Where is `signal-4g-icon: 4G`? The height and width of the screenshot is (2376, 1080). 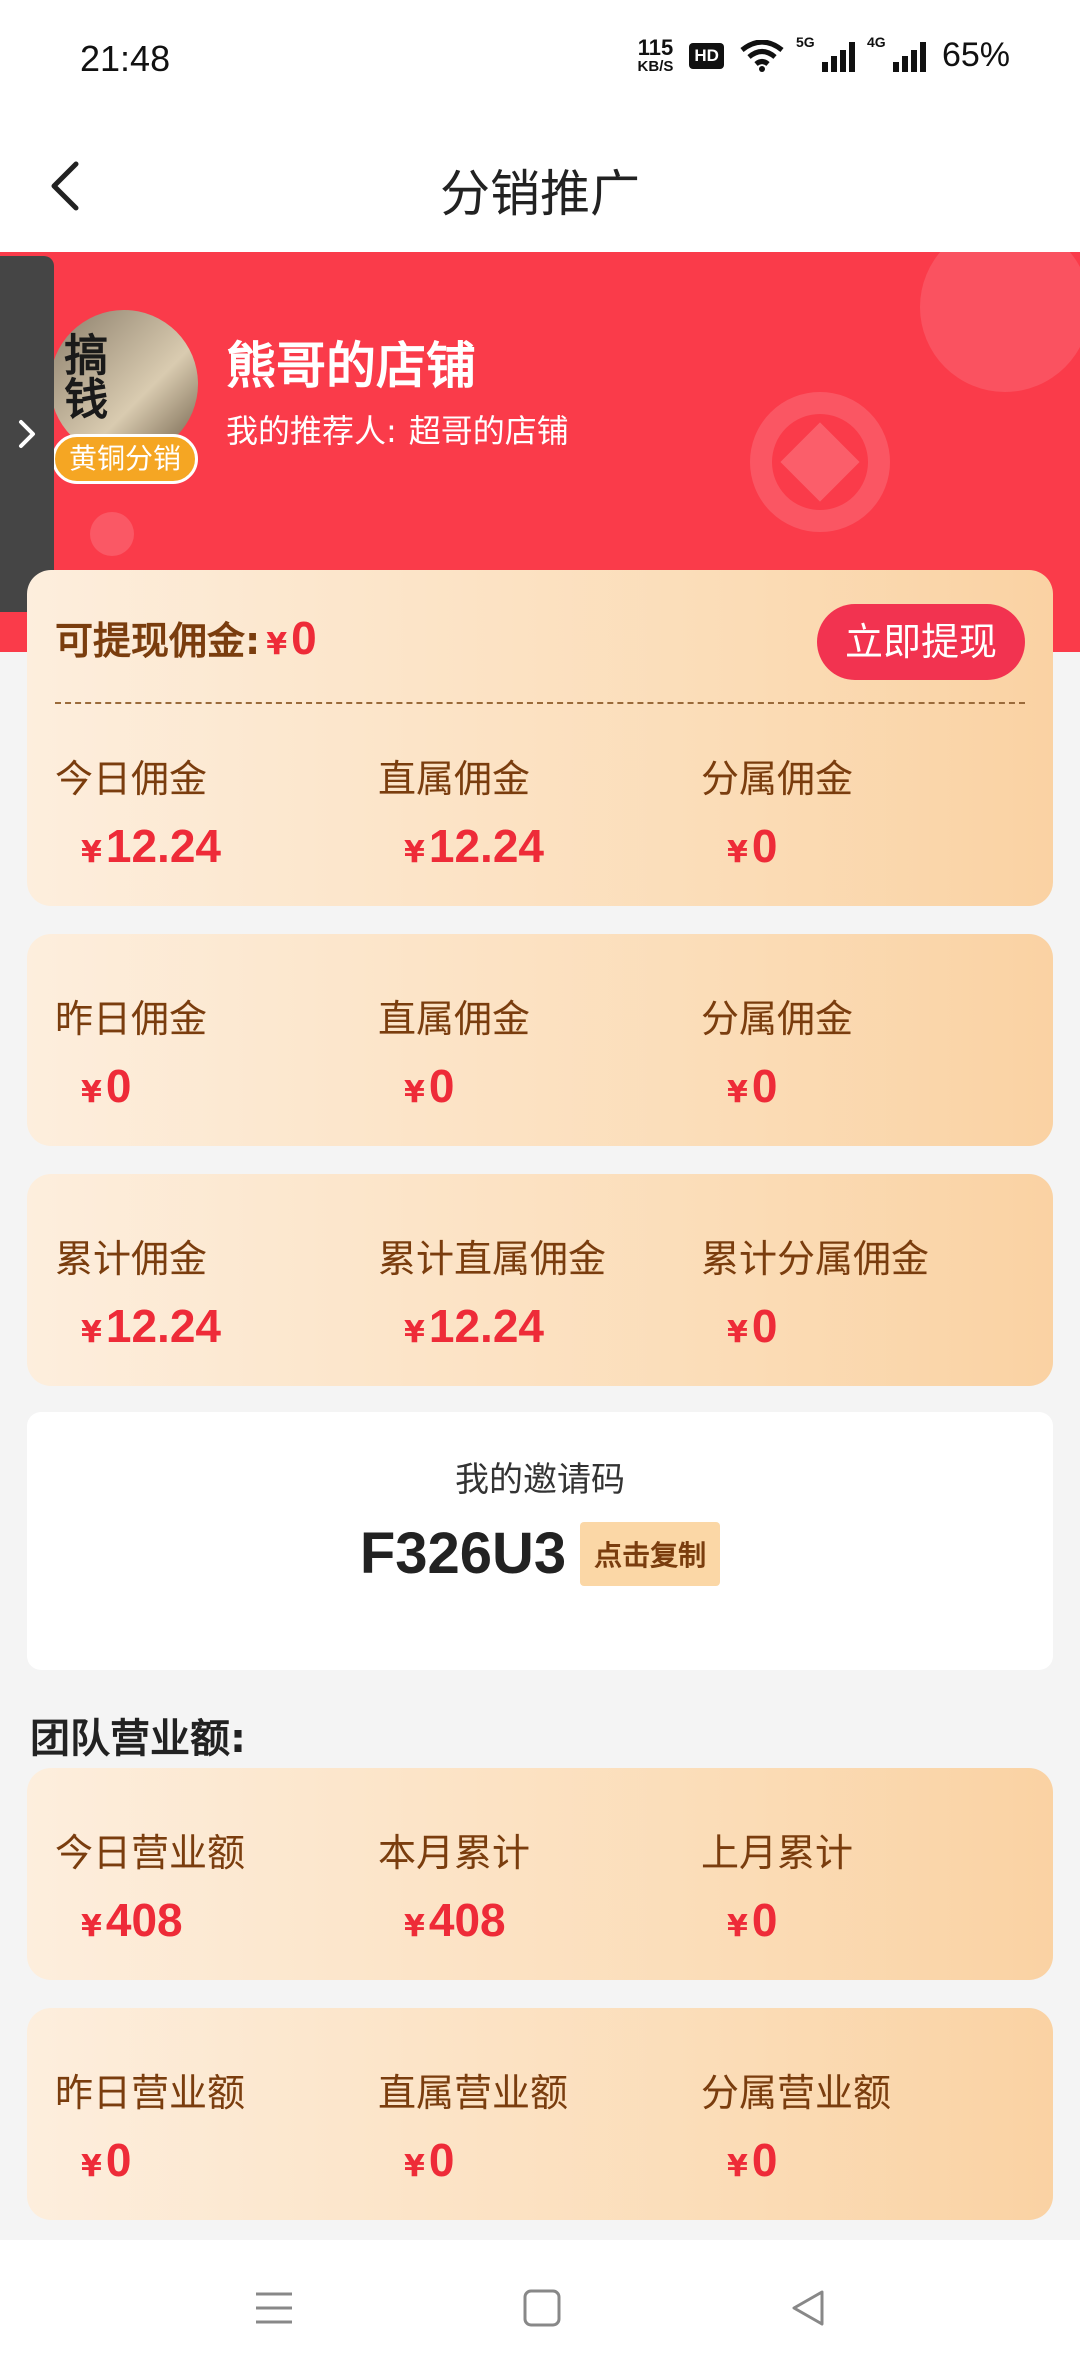 signal-4g-icon: 4G is located at coordinates (896, 53).